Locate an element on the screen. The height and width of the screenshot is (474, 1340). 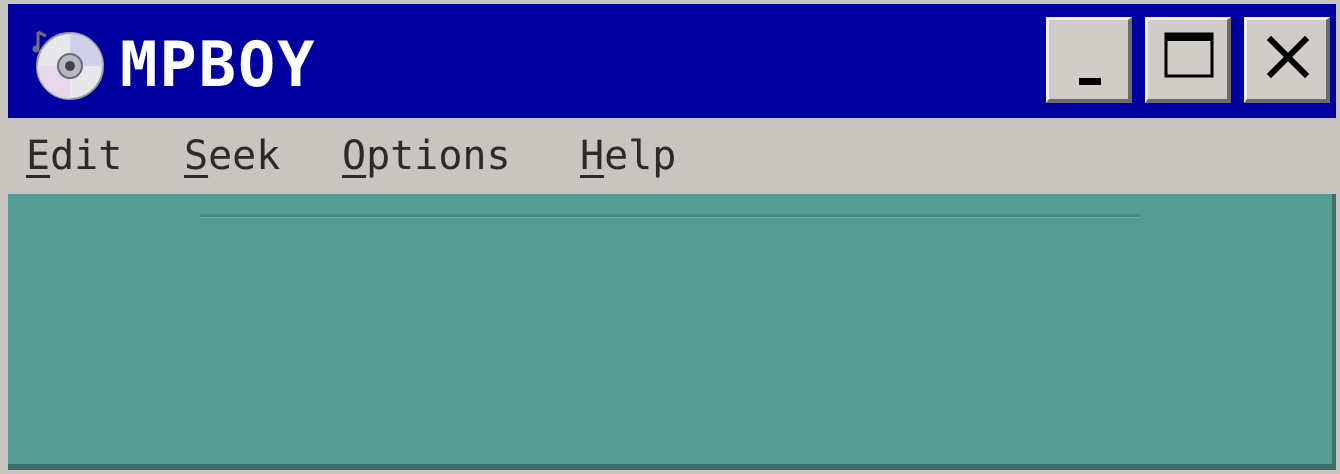
menu-options: Options is located at coordinates (426, 156).